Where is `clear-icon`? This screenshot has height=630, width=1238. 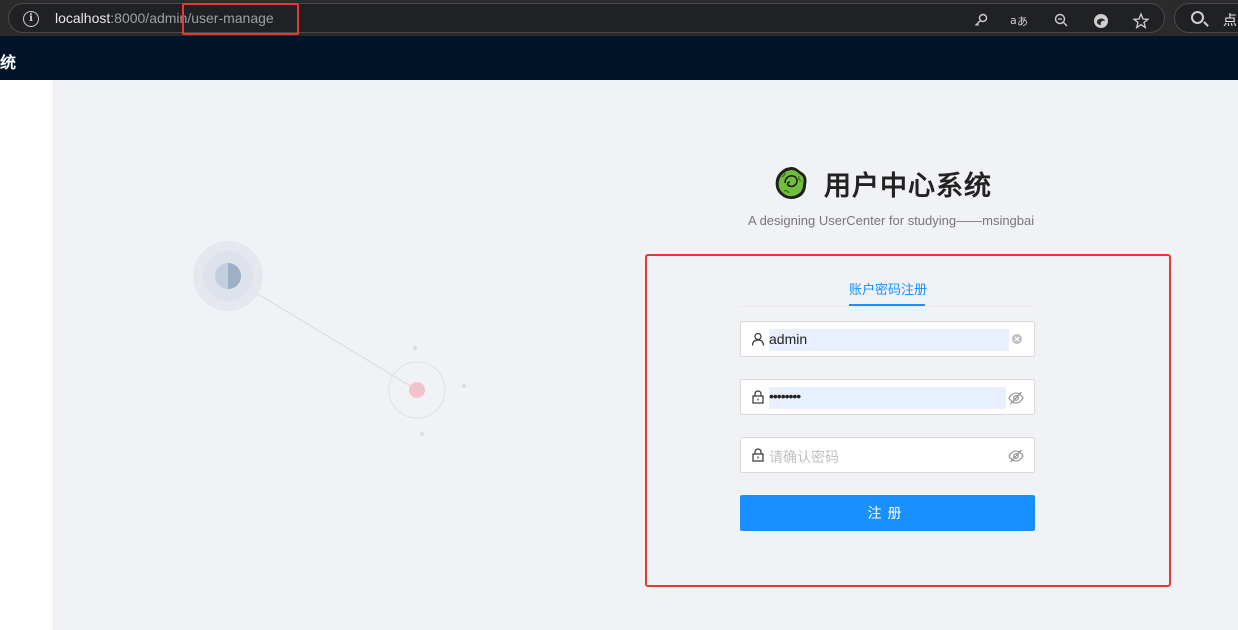 clear-icon is located at coordinates (1017, 339).